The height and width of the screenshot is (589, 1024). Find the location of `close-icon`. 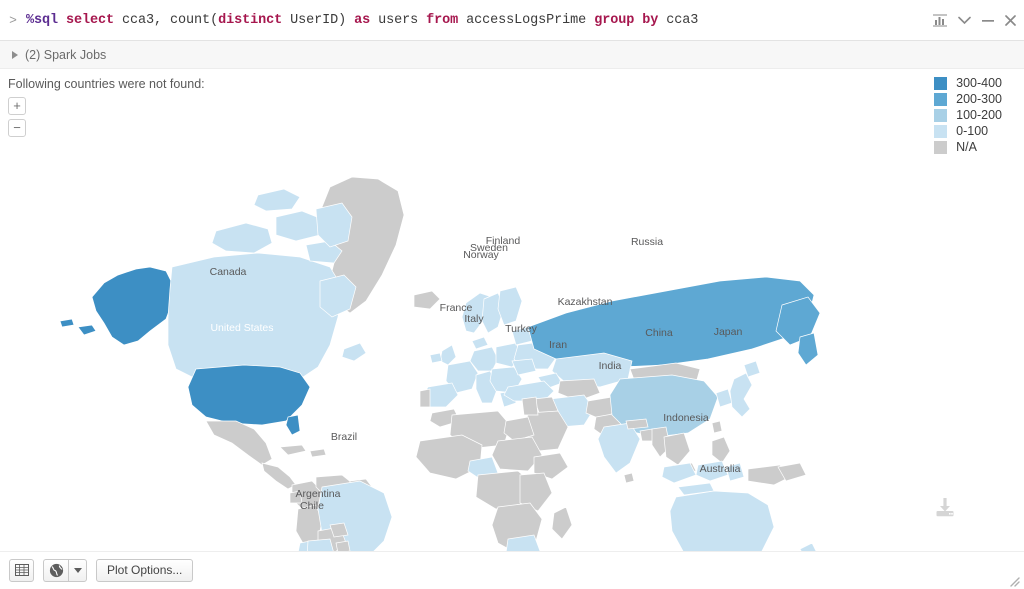

close-icon is located at coordinates (1010, 20).